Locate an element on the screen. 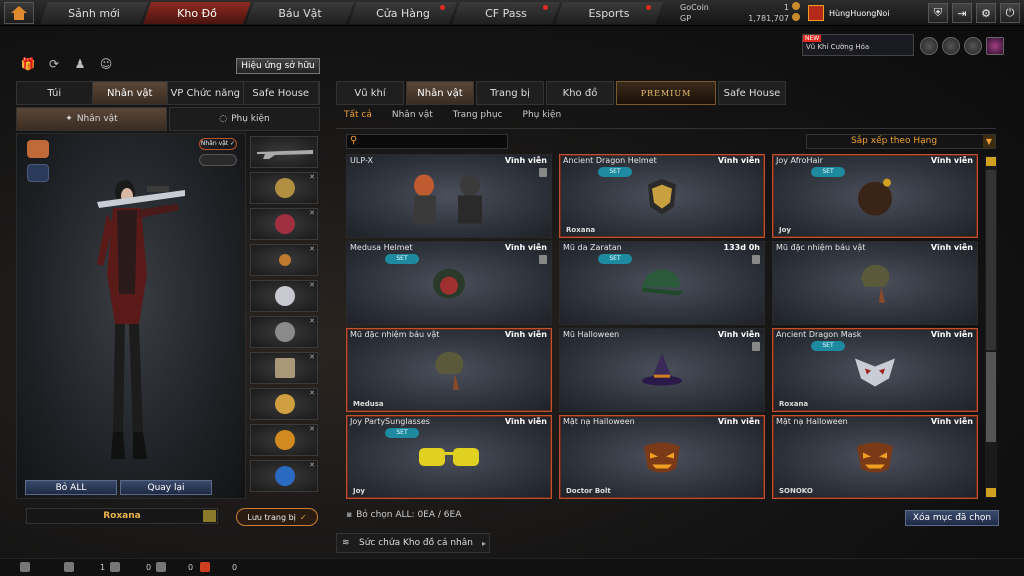  inventory-item-card: Mũ đặc nhiệm báu vật Vĩnh viễn is located at coordinates (875, 283).